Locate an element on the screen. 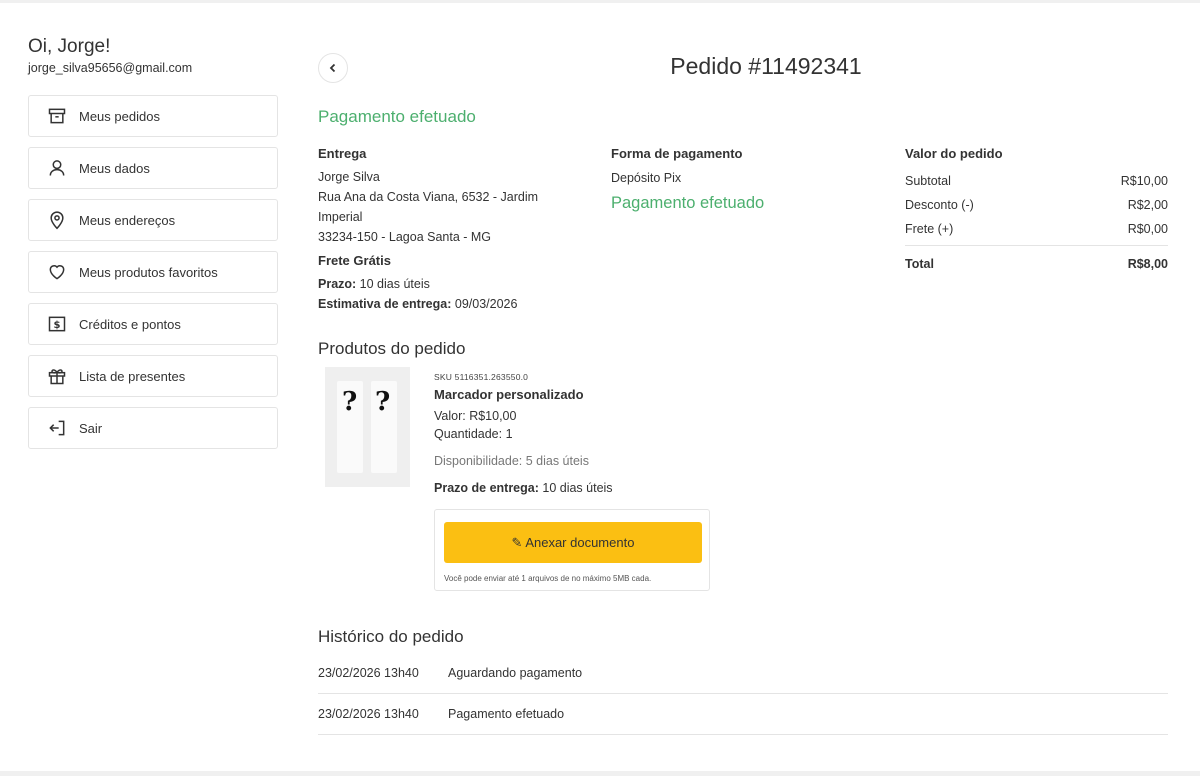  delivery-estimate-label: Estimativa de entrega: is located at coordinates (385, 304).